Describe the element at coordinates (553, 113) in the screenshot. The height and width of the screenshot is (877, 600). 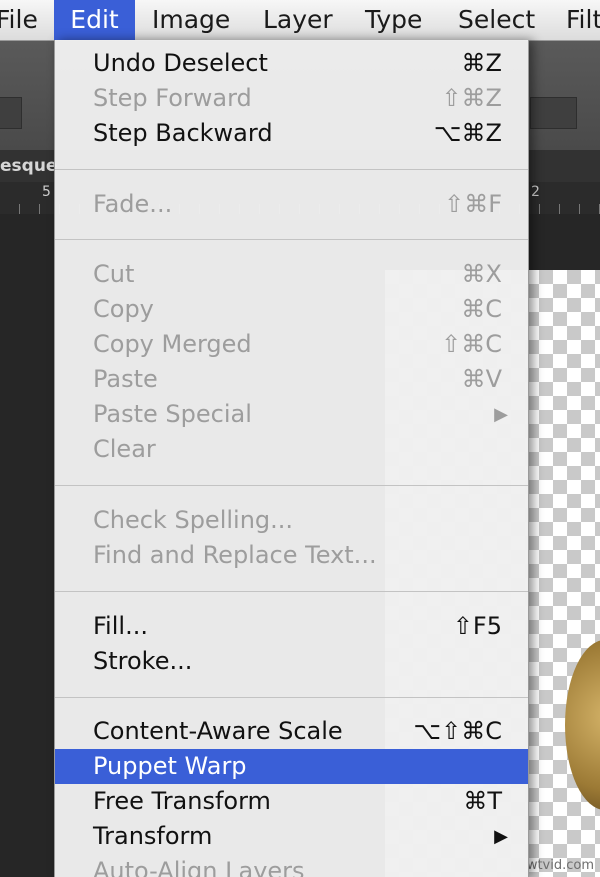
I see `option-field` at that location.